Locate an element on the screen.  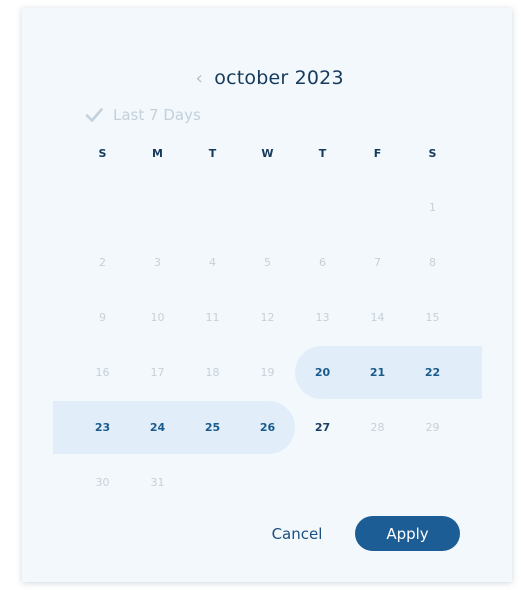
calendar-day-disabled: 4 is located at coordinates (212, 262).